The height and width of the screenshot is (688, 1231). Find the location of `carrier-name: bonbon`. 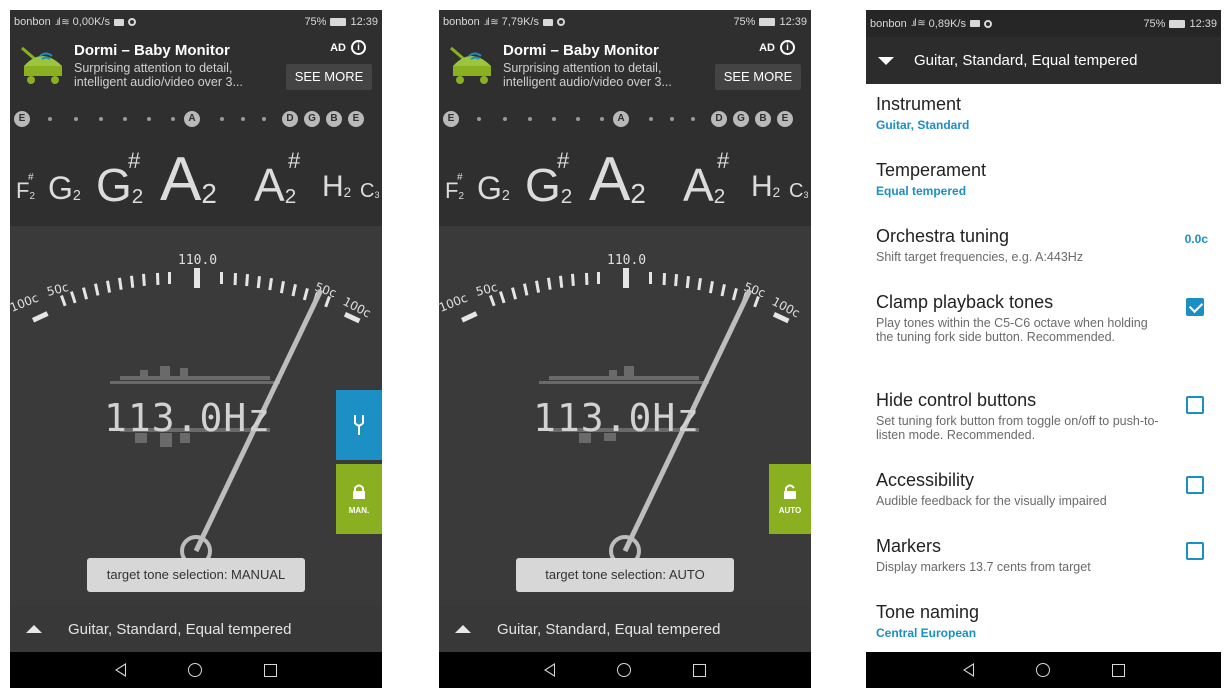

carrier-name: bonbon is located at coordinates (461, 22).